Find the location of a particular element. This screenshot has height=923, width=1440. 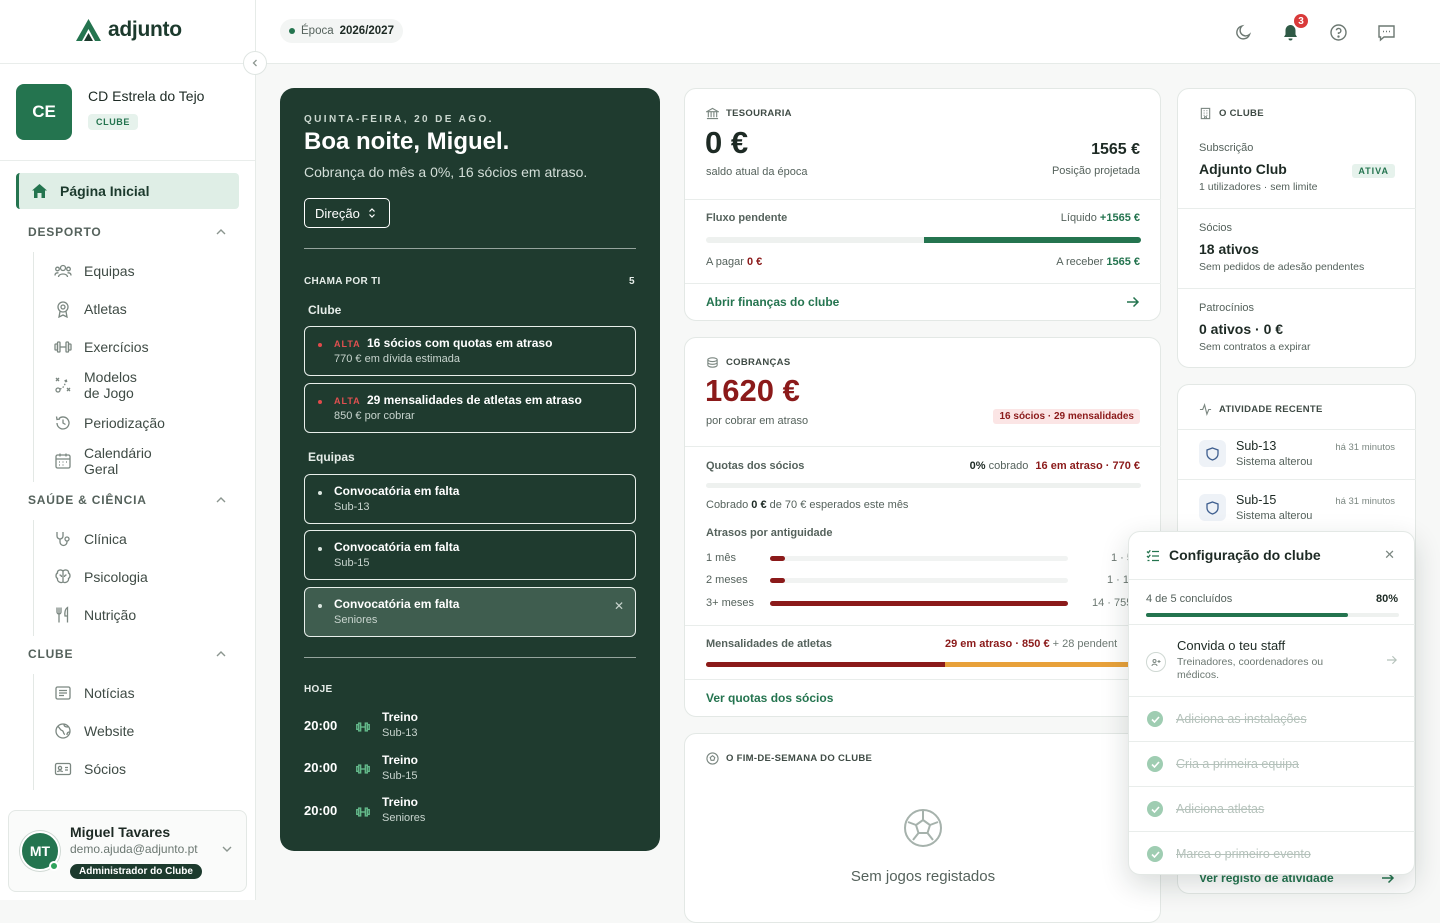

view-member-fees-link: Ver quotas dos sócios is located at coordinates (769, 698).